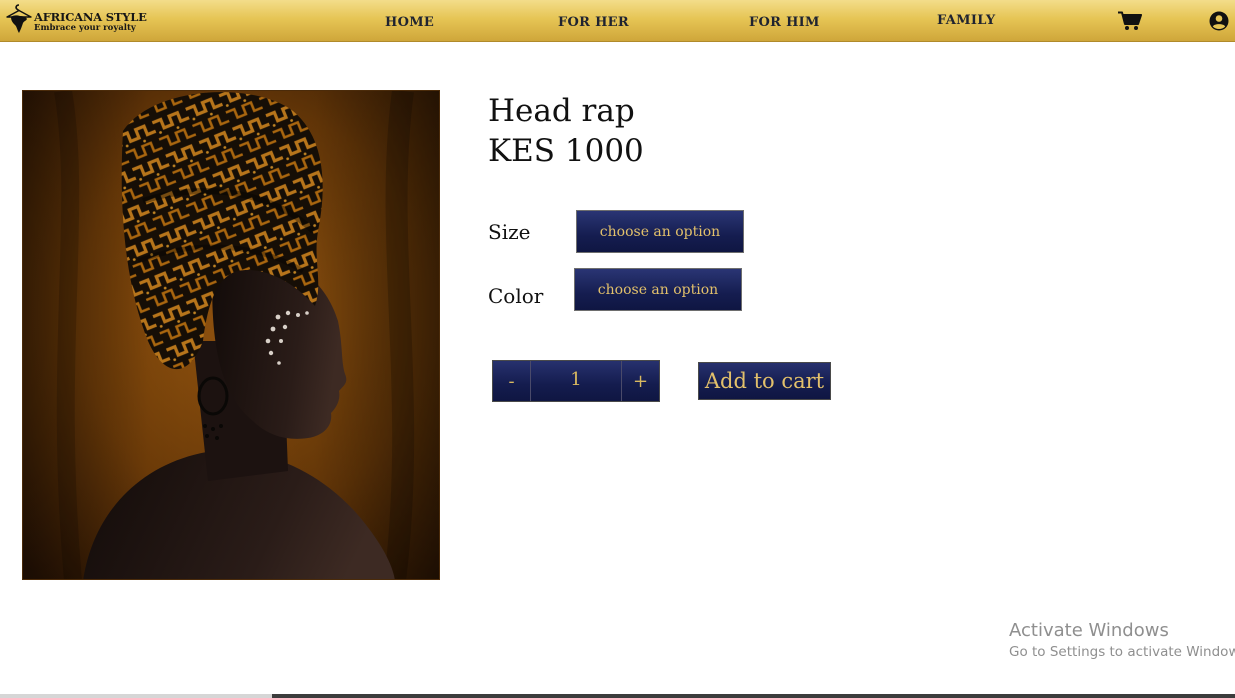  Describe the element at coordinates (561, 111) in the screenshot. I see `product-name: Head rap` at that location.